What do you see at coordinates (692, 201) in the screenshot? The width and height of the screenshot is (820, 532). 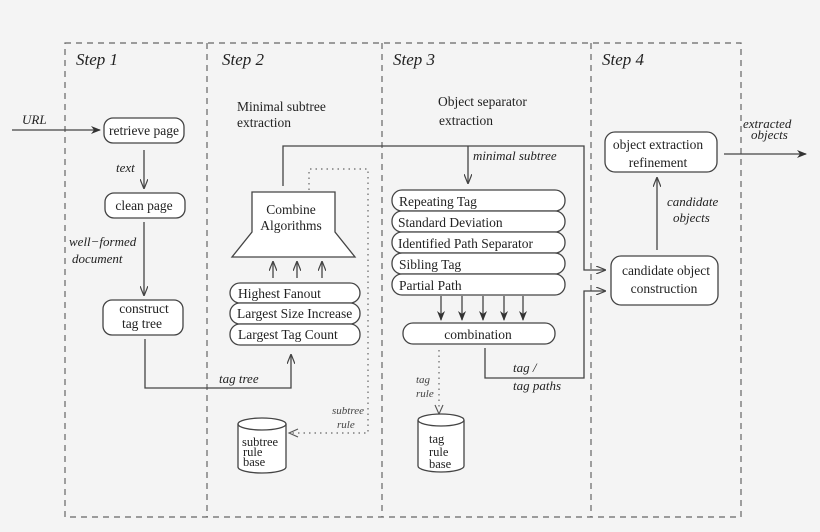 I see `candidate-objects-label-line1: candidate` at bounding box center [692, 201].